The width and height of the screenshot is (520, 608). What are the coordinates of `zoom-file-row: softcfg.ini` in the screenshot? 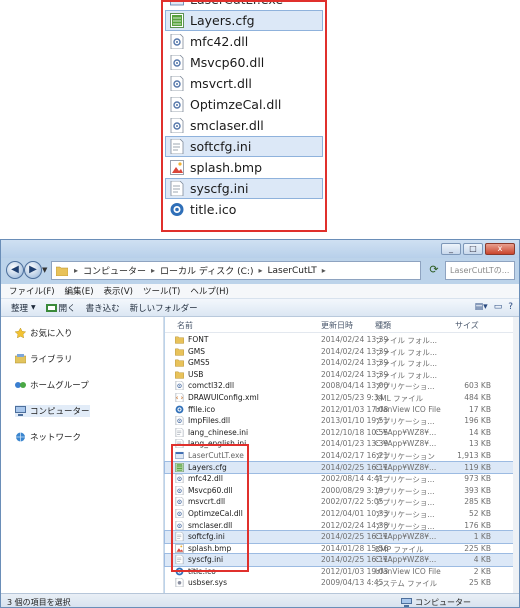 It's located at (244, 146).